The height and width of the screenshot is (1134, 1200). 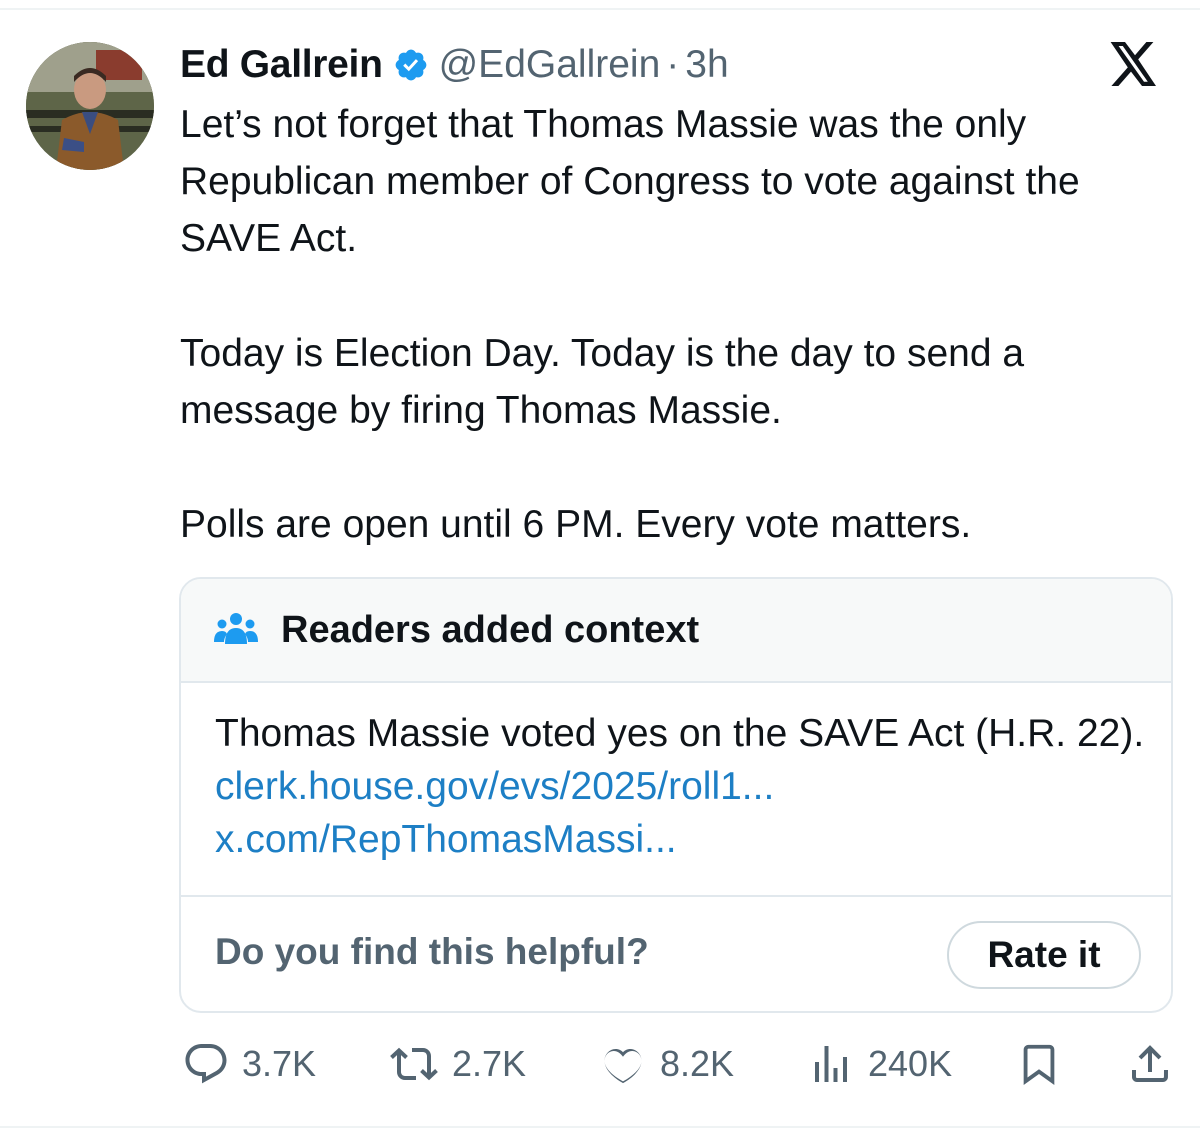 I want to click on views-icon, so click(x=831, y=1064).